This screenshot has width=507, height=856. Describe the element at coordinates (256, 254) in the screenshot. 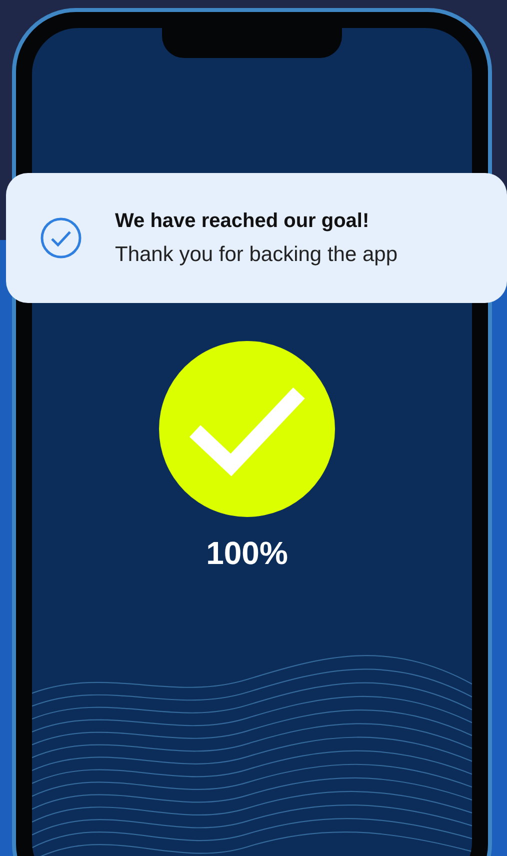

I see `notification-message: Thank you for backing the app` at that location.